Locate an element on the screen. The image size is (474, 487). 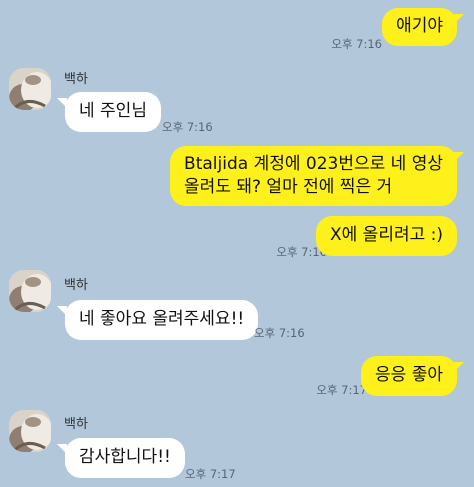
message-text: 애기야 is located at coordinates (419, 26).